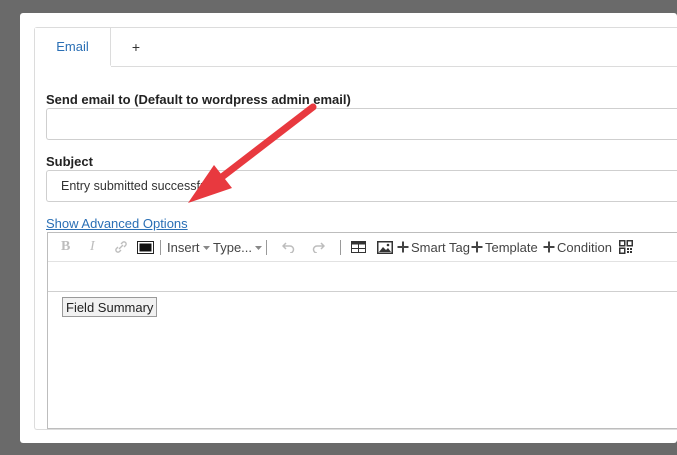 The height and width of the screenshot is (455, 677). I want to click on condition-button: Condition, so click(577, 247).